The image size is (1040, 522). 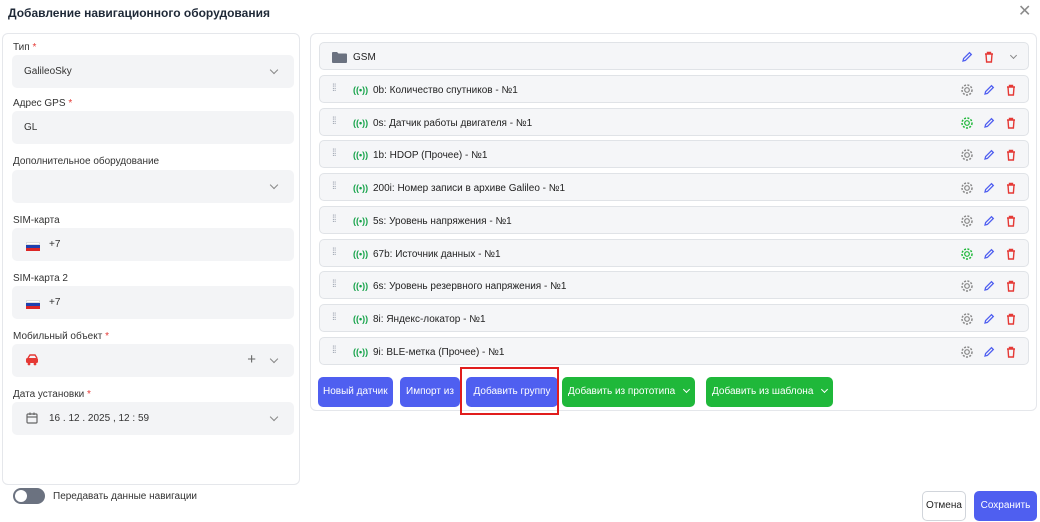 What do you see at coordinates (153, 71) in the screenshot?
I see `type-select: GalileoSky` at bounding box center [153, 71].